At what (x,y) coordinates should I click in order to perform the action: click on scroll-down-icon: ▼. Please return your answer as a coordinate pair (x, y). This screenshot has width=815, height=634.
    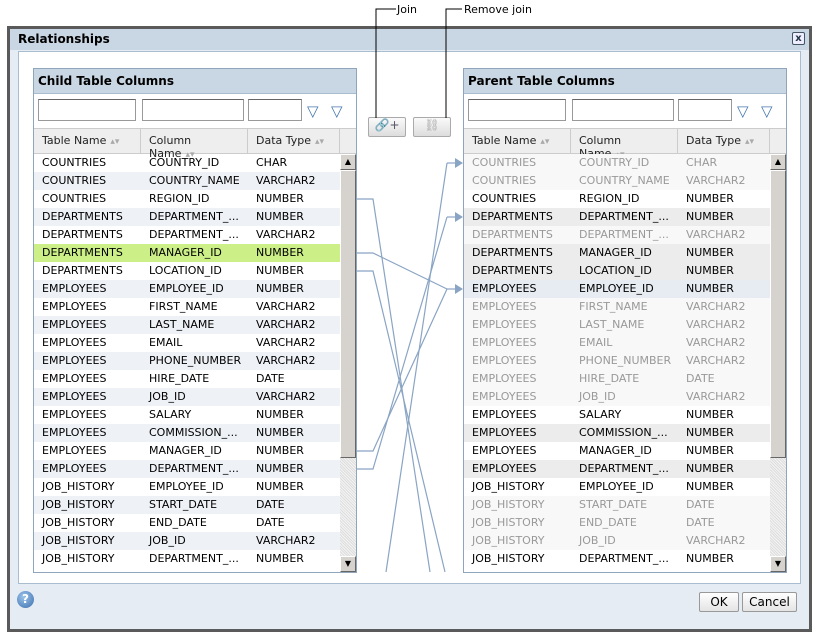
    Looking at the image, I should click on (778, 564).